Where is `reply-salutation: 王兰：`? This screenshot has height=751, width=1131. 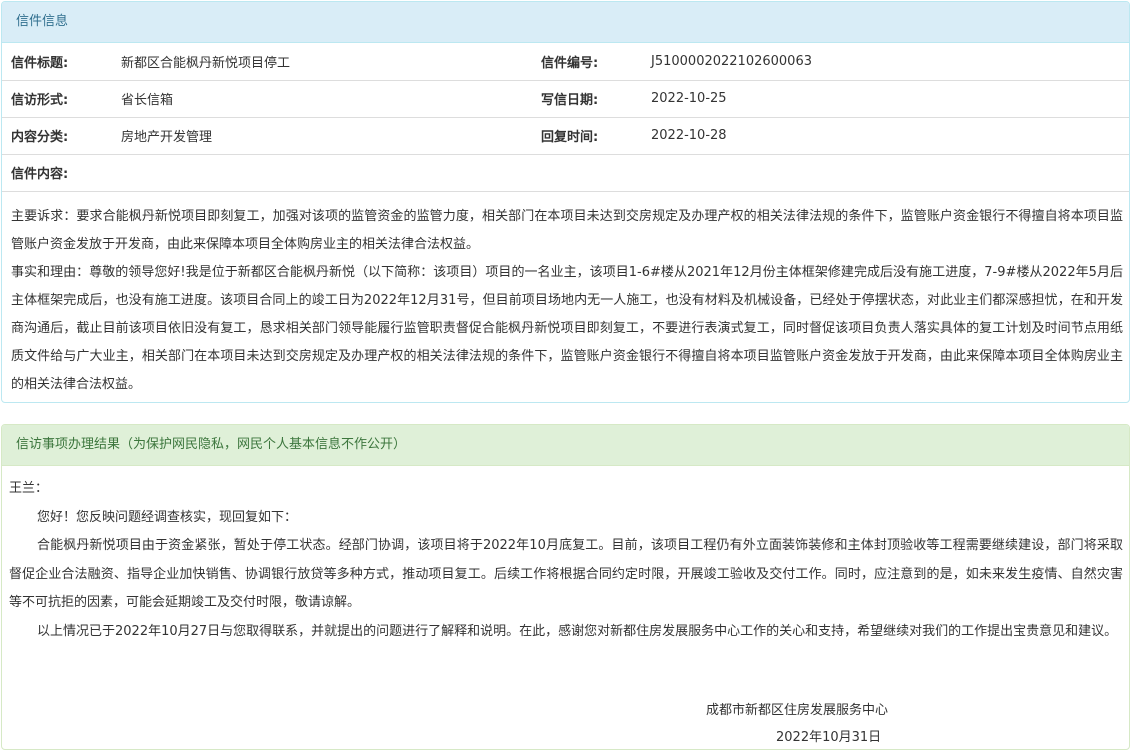 reply-salutation: 王兰： is located at coordinates (29, 488).